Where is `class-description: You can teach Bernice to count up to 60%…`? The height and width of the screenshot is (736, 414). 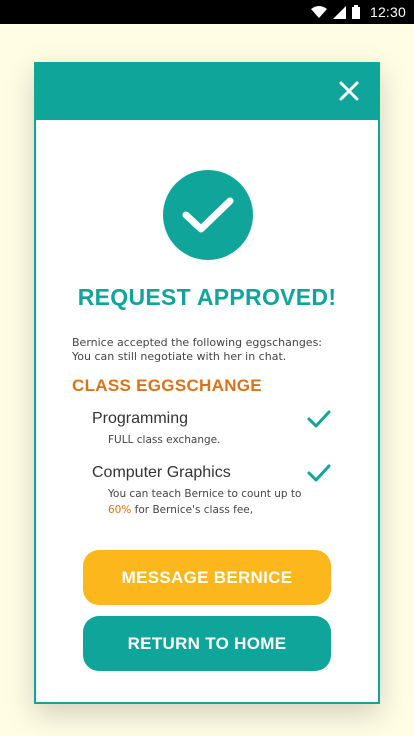 class-description: You can teach Bernice to count up to 60%… is located at coordinates (212, 502).